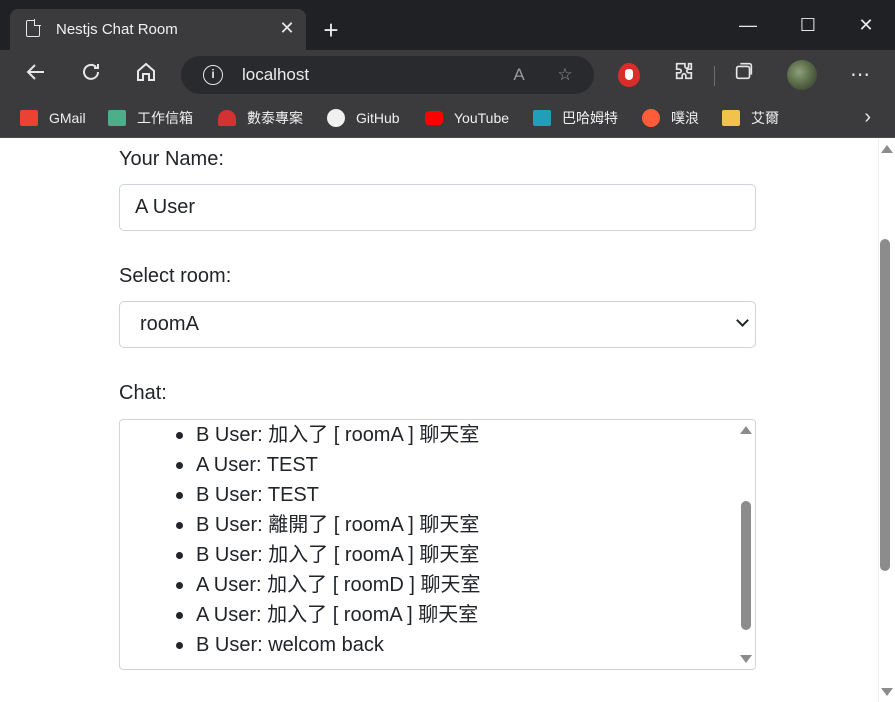 This screenshot has width=895, height=702. Describe the element at coordinates (802, 75) in the screenshot. I see `profile-avatar` at that location.